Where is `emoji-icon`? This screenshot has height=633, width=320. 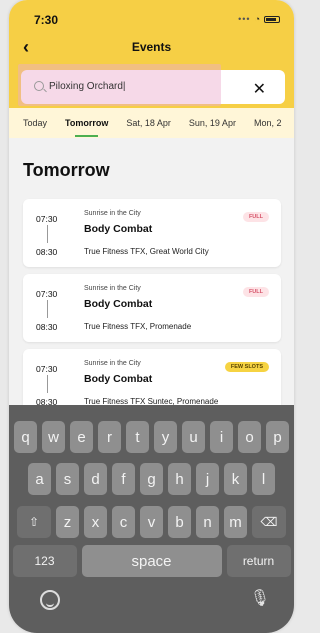
emoji-icon is located at coordinates (50, 600).